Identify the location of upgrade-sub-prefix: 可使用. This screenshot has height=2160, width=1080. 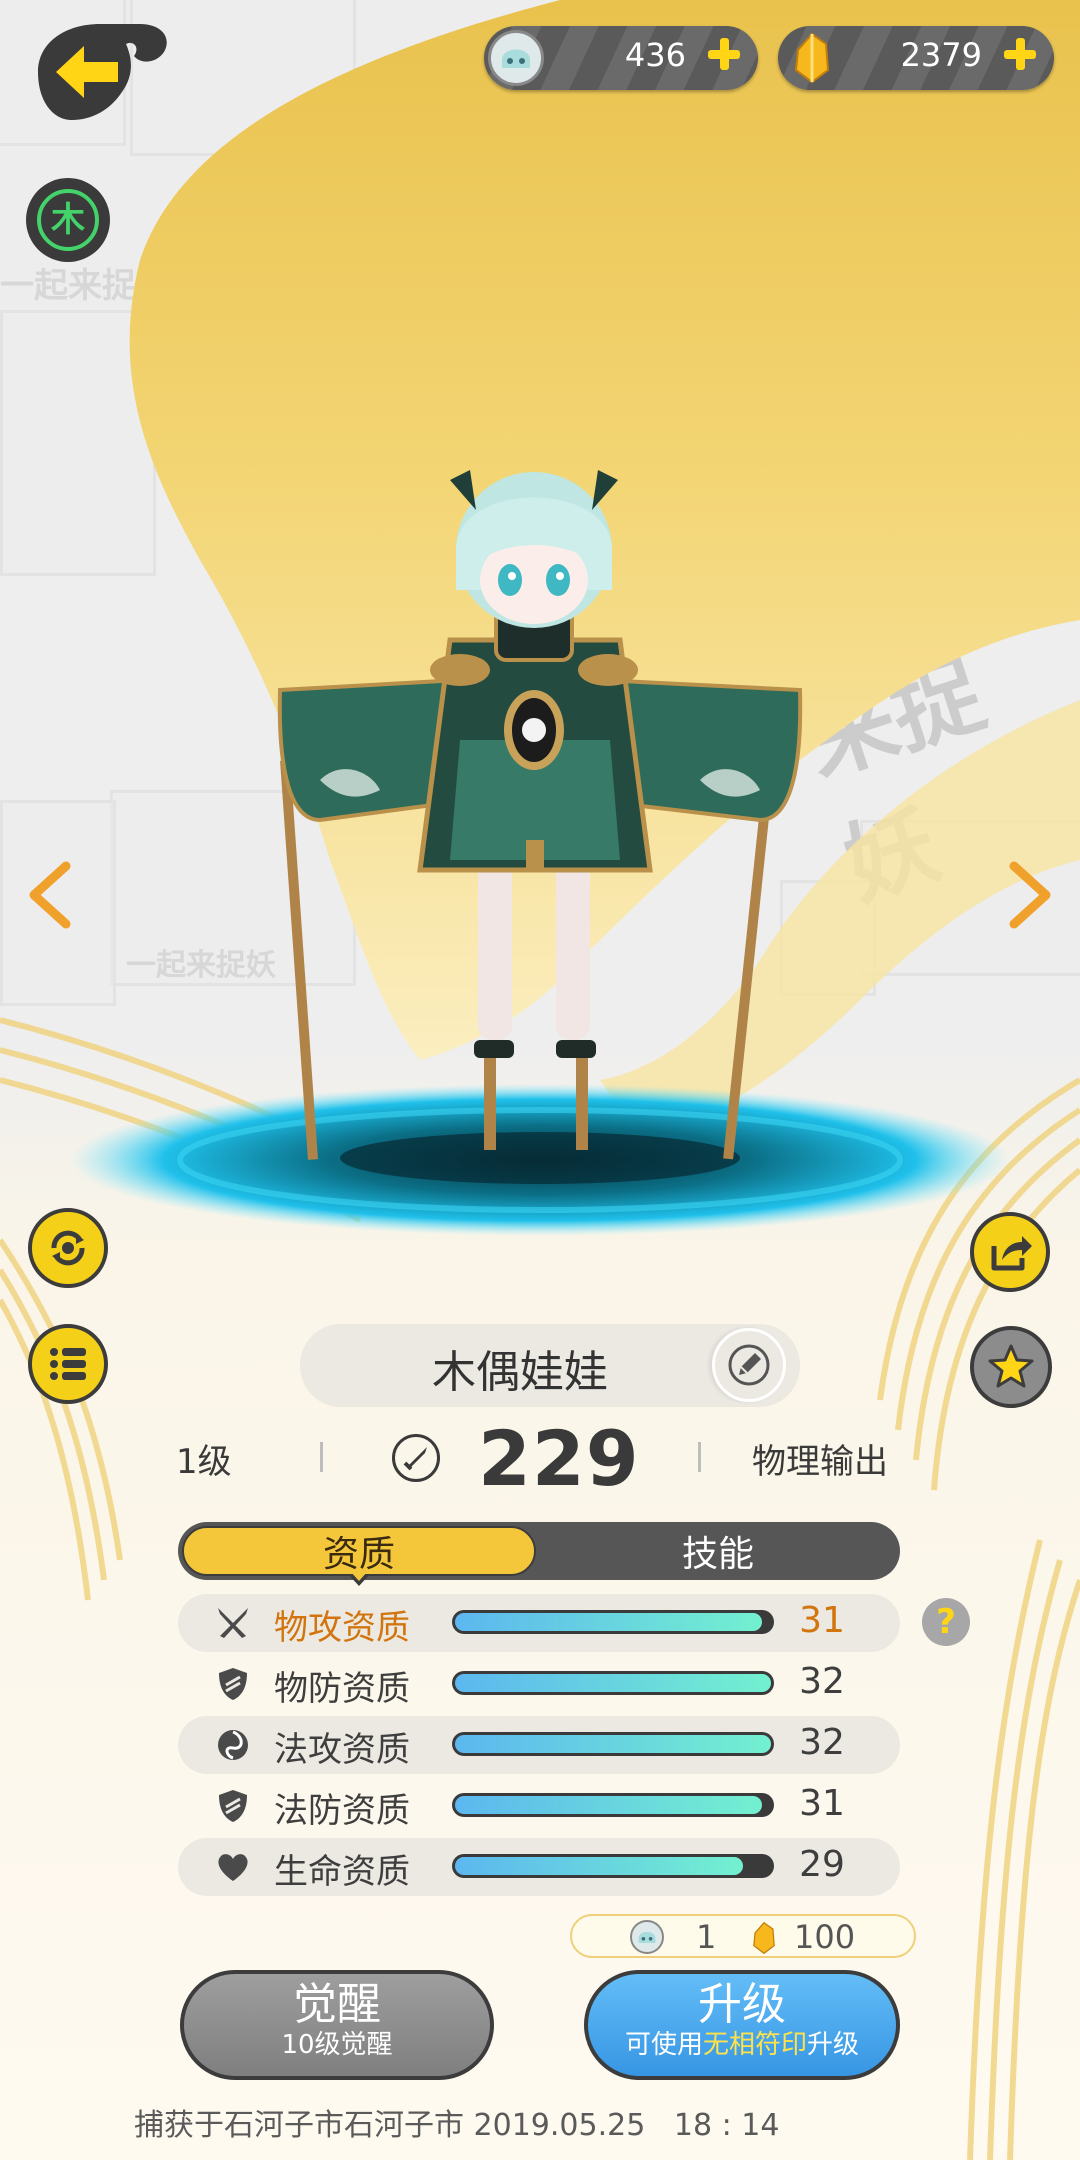
(663, 2045).